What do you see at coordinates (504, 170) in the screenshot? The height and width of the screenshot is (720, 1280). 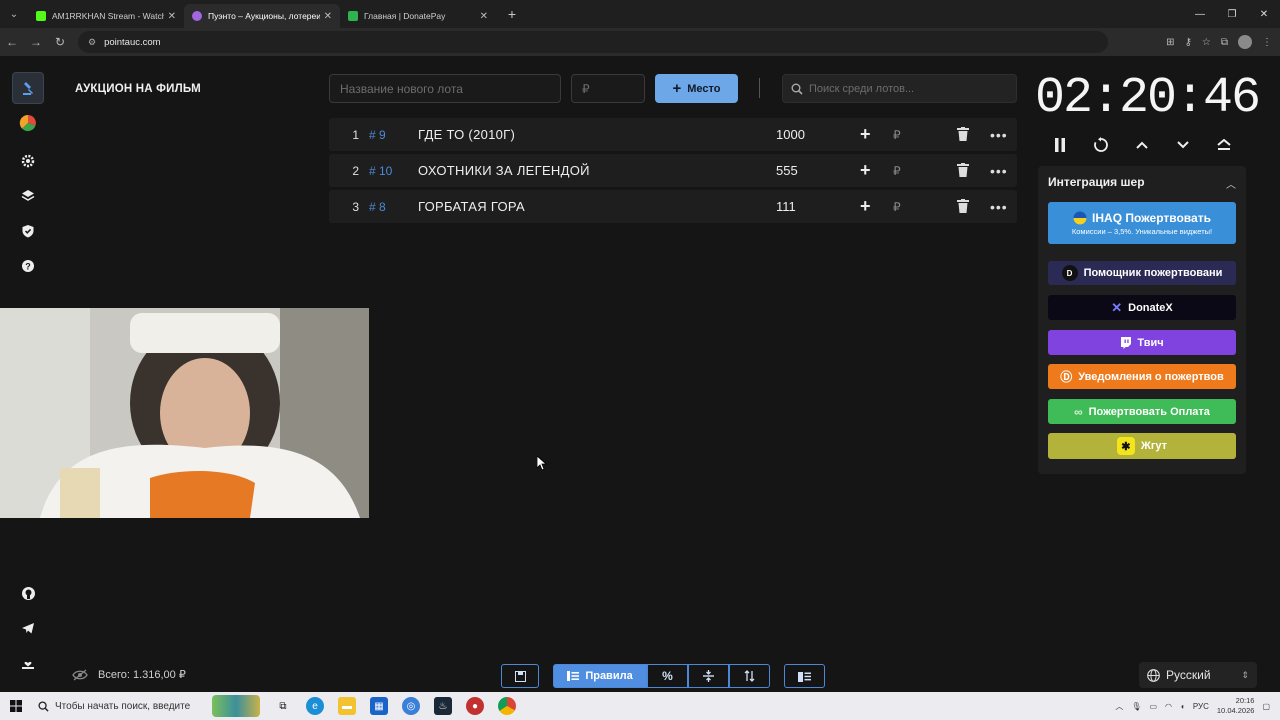 I see `lot-name: ОХОТНИКИ ЗА ЛЕГЕНДОЙ` at bounding box center [504, 170].